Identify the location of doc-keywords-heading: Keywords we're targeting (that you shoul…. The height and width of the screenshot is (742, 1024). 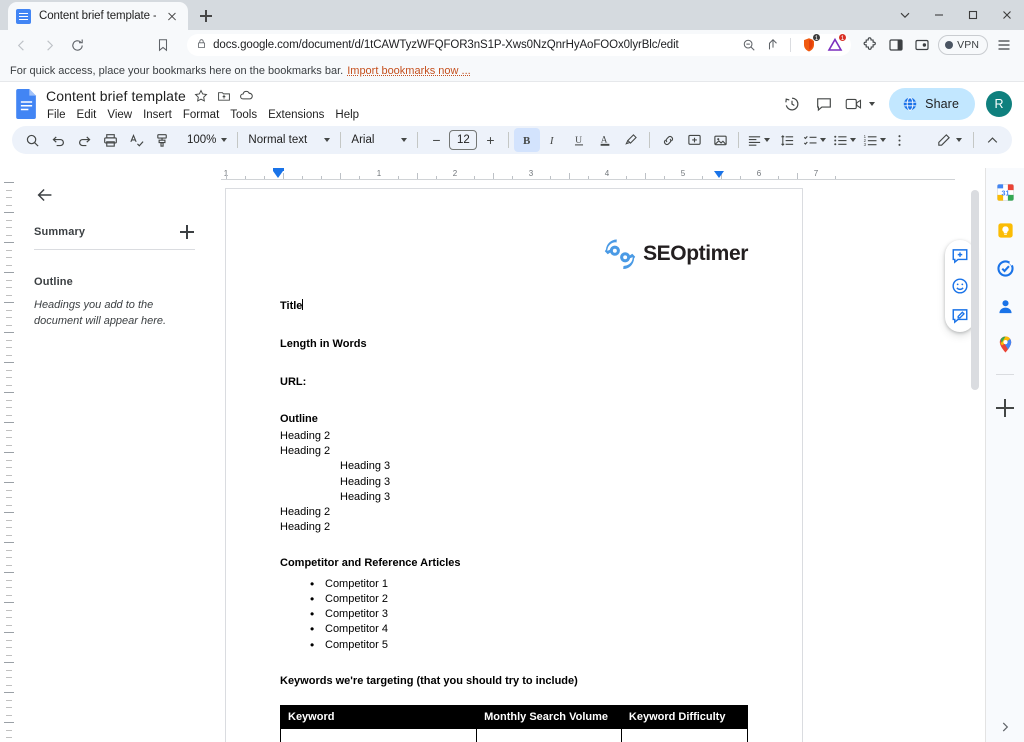
(514, 682).